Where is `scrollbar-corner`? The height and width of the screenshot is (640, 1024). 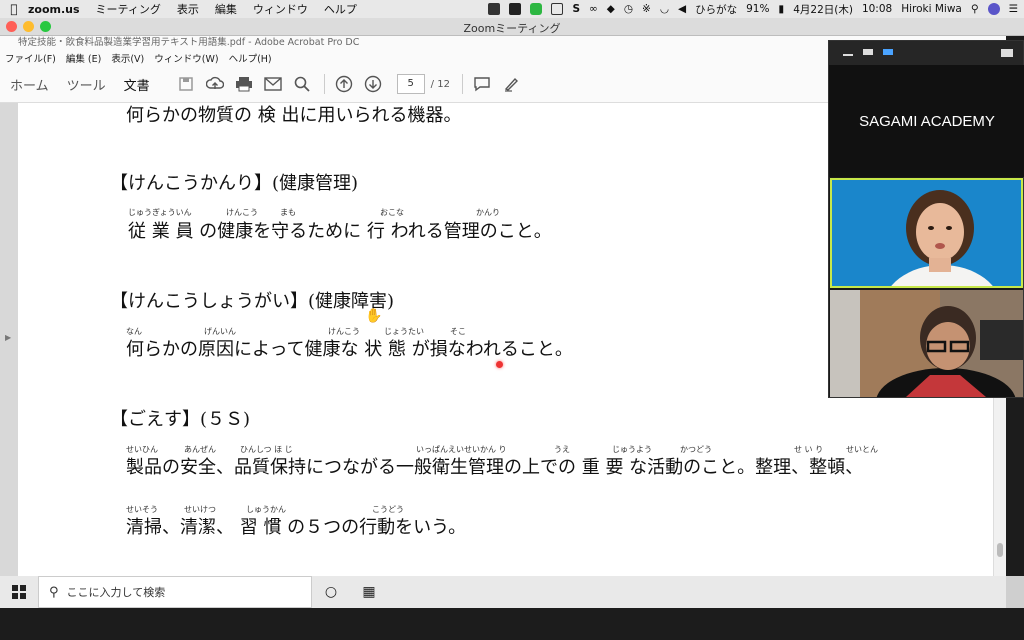 scrollbar-corner is located at coordinates (1015, 592).